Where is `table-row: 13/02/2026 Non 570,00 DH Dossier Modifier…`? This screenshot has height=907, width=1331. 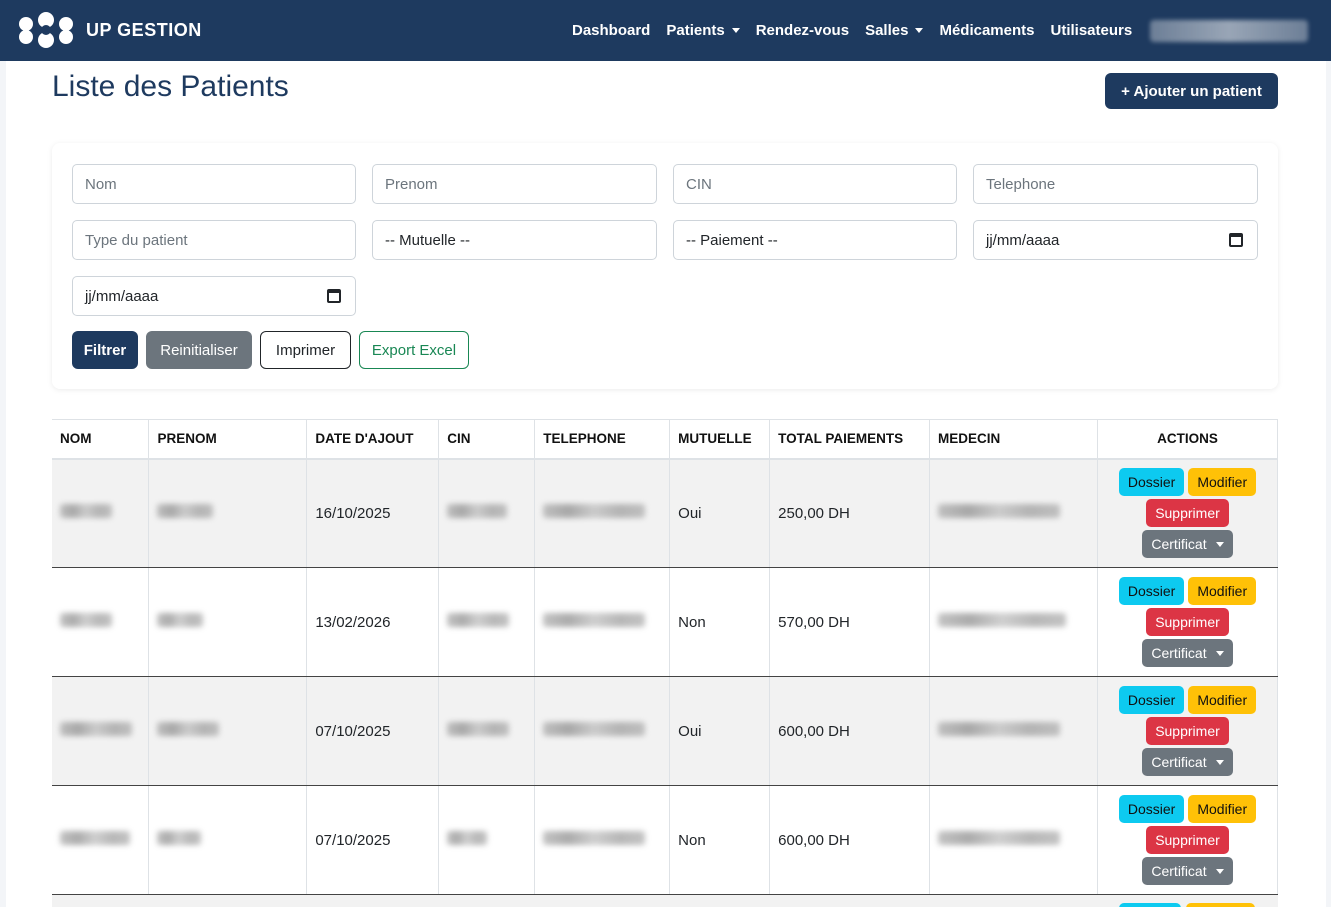 table-row: 13/02/2026 Non 570,00 DH Dossier Modifier… is located at coordinates (665, 622).